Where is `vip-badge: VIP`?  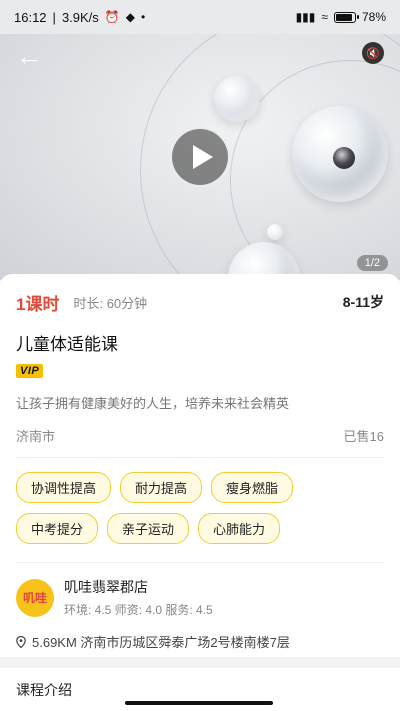
vip-badge: VIP is located at coordinates (30, 371).